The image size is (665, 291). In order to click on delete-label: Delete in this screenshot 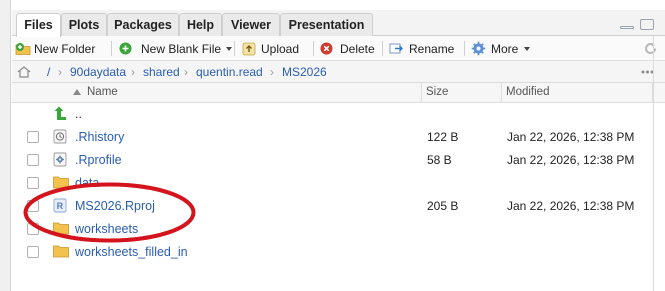, I will do `click(357, 49)`.